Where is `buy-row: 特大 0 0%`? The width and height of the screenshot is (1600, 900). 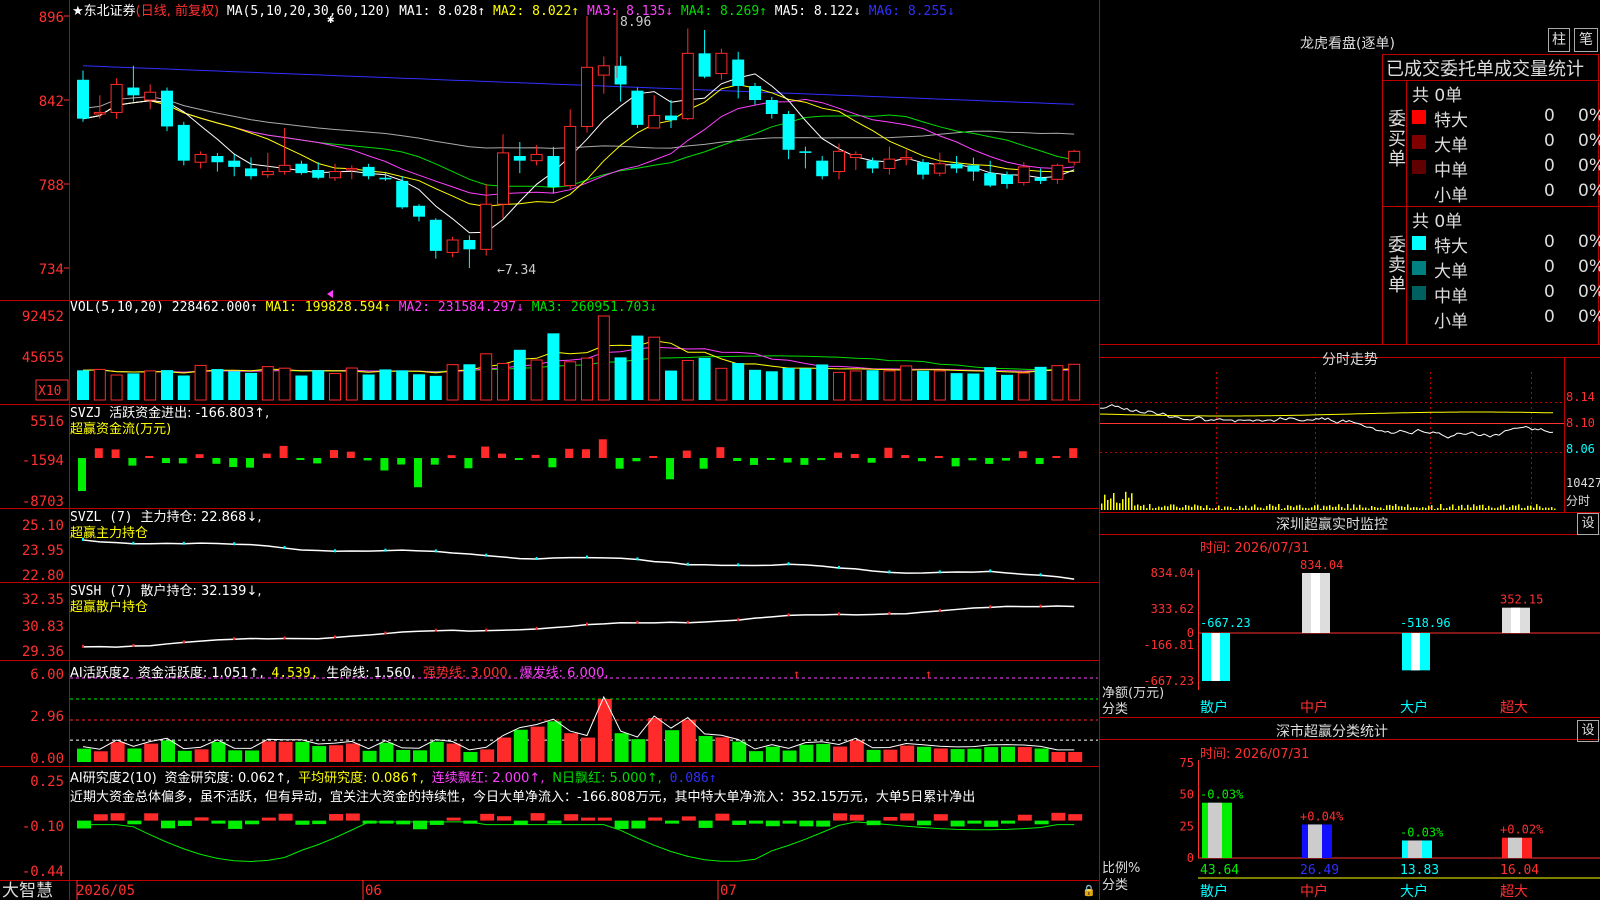
buy-row: 特大 0 0% is located at coordinates (1505, 118).